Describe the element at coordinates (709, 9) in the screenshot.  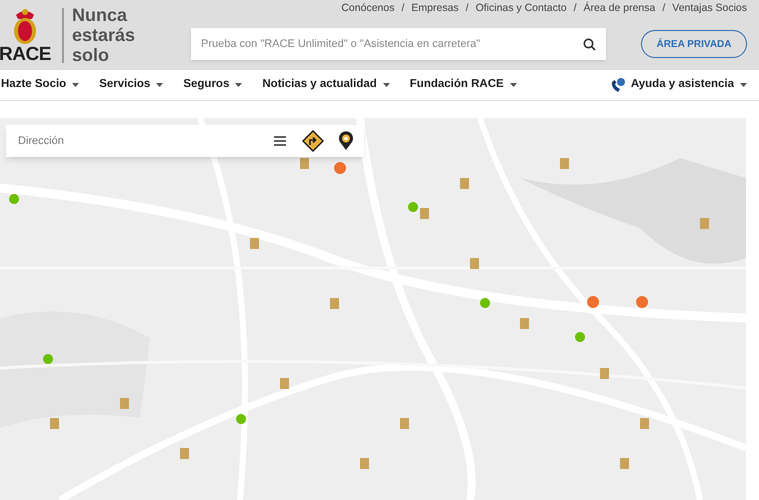
I see `top-link: Ventajas Socios` at that location.